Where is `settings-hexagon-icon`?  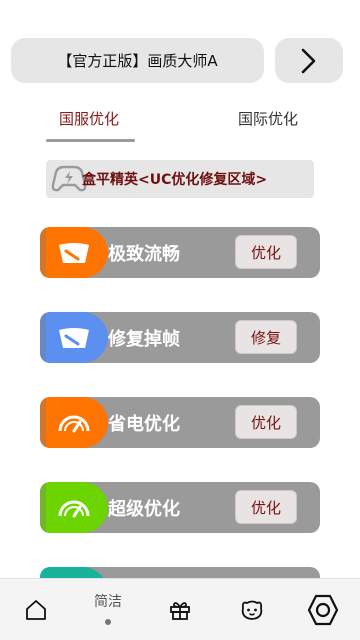
settings-hexagon-icon is located at coordinates (323, 610).